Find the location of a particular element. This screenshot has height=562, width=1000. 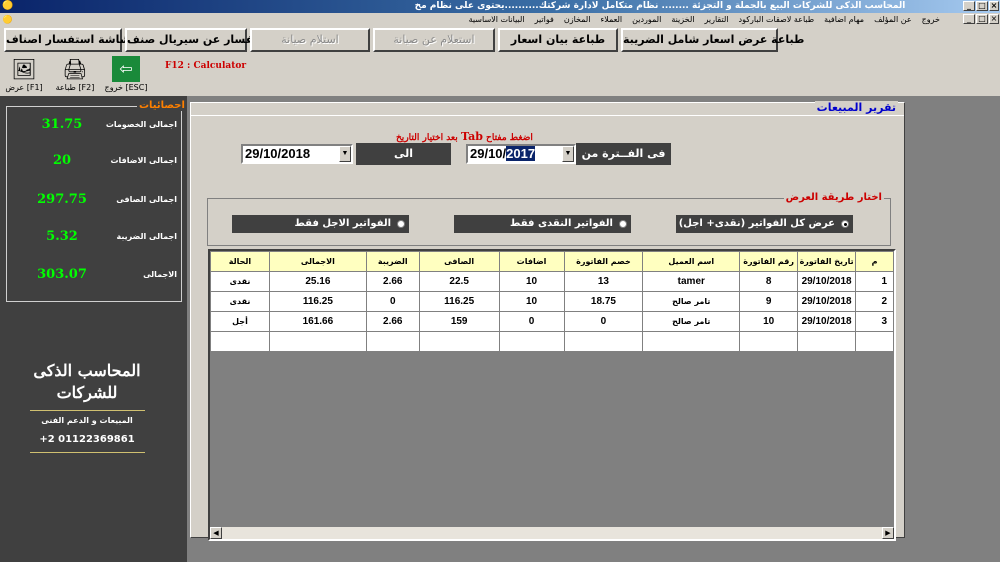

cell: 8 is located at coordinates (769, 281).